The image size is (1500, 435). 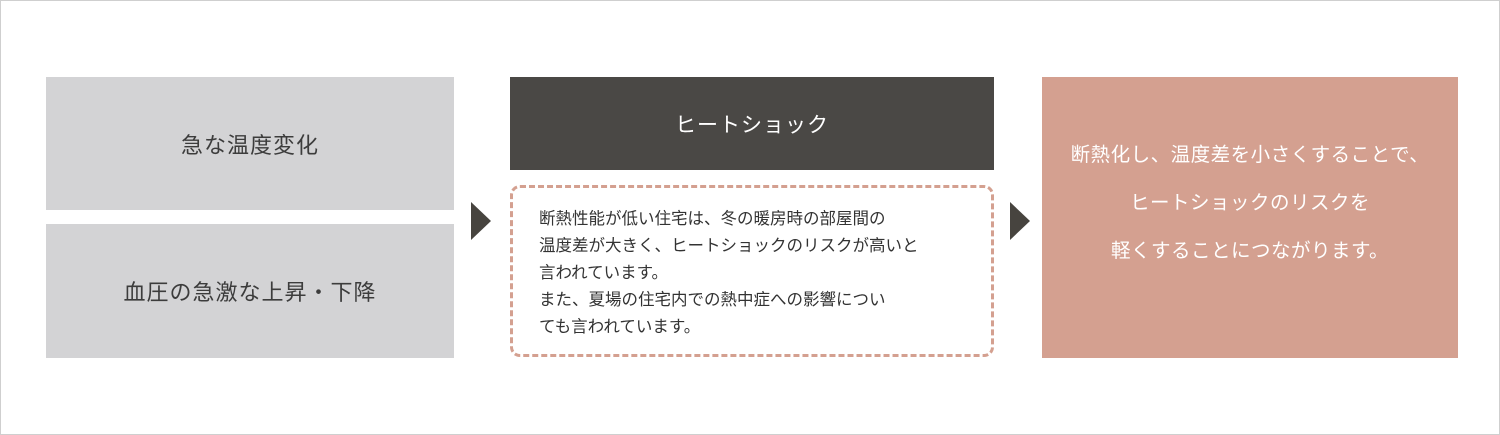 I want to click on result-line: 軽くすることにつながります。, so click(x=1250, y=250).